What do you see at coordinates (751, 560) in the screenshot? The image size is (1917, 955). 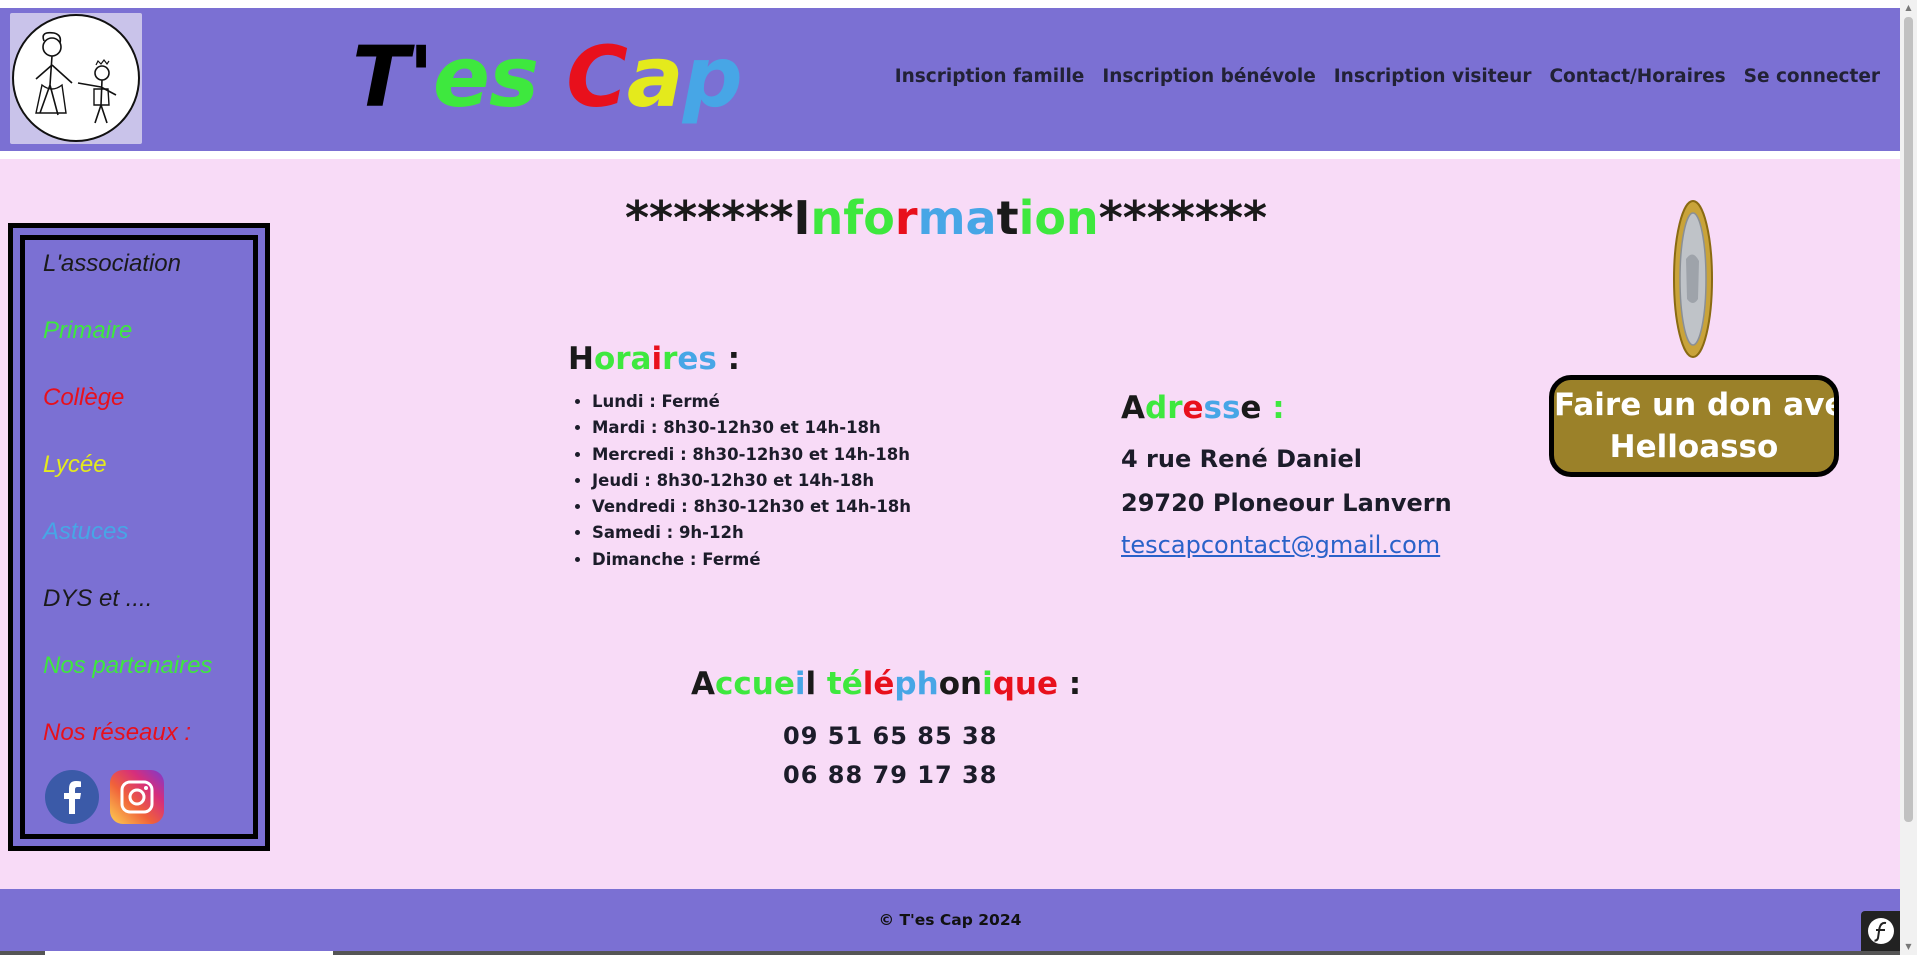 I see `list-item: Dimanche : Fermé` at bounding box center [751, 560].